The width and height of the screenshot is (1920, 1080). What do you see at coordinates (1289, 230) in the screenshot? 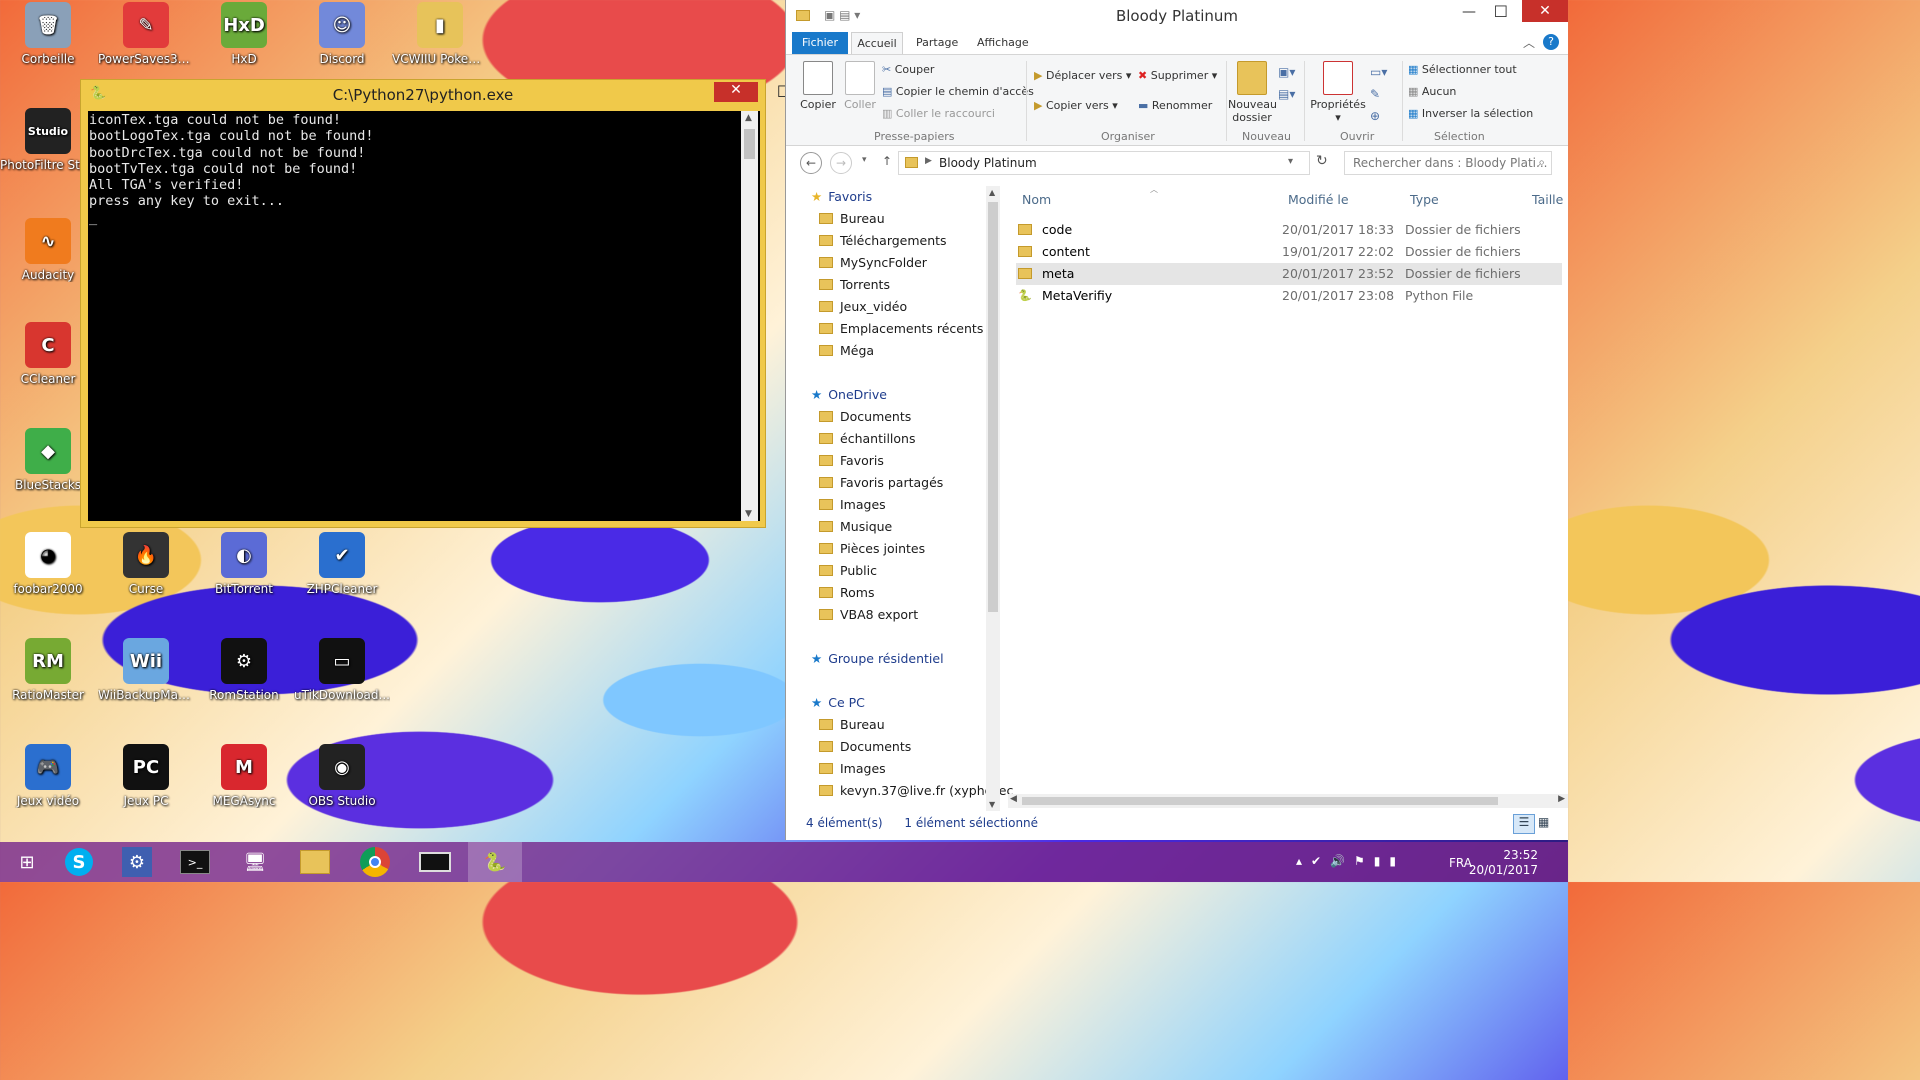
I see `table-row: code 20/01/2017 18:33 Dossier de fichiers` at bounding box center [1289, 230].